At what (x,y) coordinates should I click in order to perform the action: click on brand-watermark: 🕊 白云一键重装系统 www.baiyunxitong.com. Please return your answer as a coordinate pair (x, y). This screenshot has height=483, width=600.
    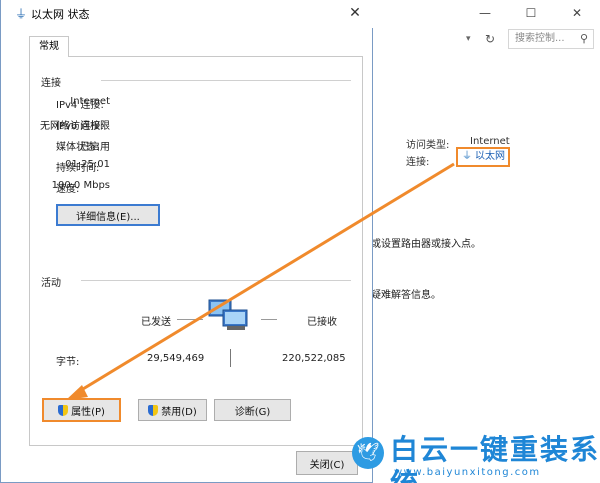
    Looking at the image, I should click on (475, 458).